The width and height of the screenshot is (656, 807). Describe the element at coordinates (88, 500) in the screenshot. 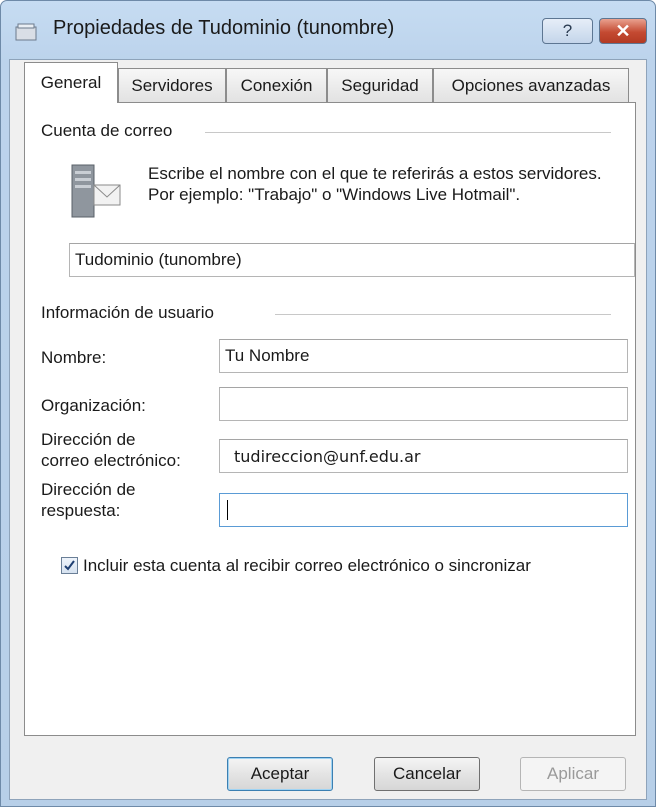

I see `reply-label: Dirección de respuesta:` at that location.